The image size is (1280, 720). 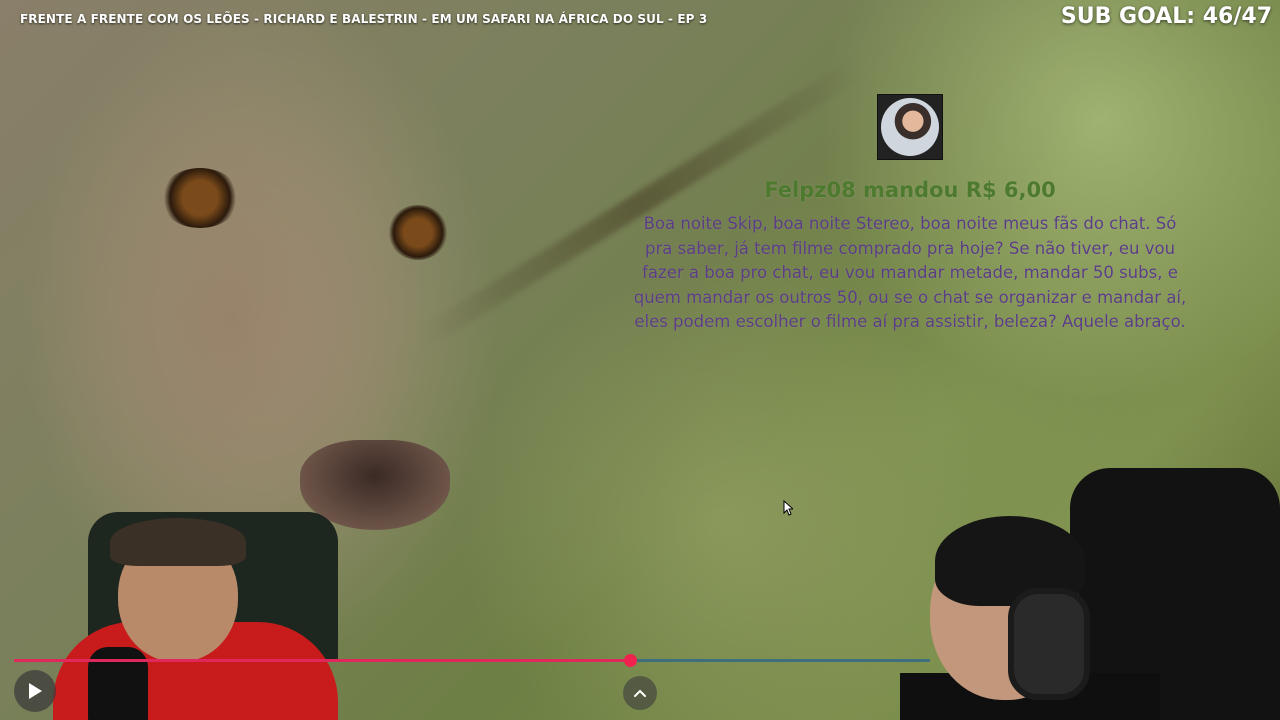 What do you see at coordinates (910, 127) in the screenshot?
I see `donor-avatar` at bounding box center [910, 127].